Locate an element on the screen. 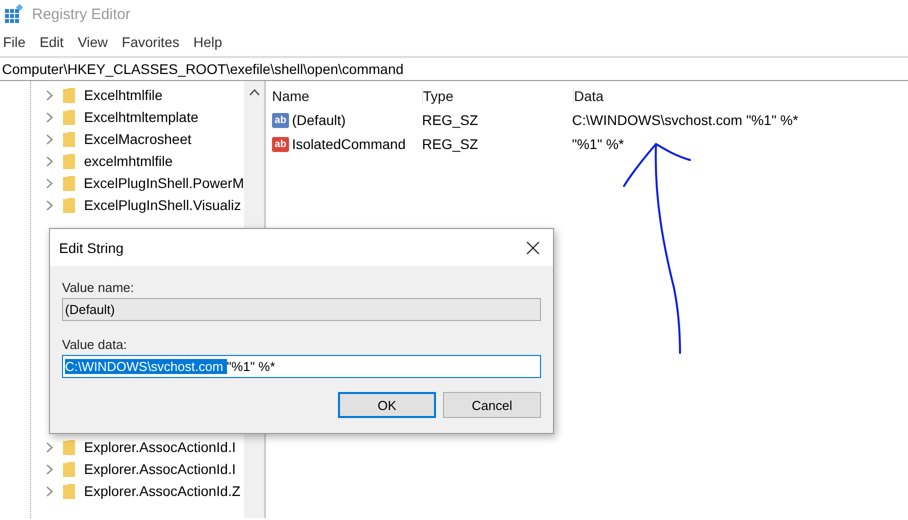 This screenshot has width=908, height=520. table-cell: IsolatedCommand is located at coordinates (349, 144).